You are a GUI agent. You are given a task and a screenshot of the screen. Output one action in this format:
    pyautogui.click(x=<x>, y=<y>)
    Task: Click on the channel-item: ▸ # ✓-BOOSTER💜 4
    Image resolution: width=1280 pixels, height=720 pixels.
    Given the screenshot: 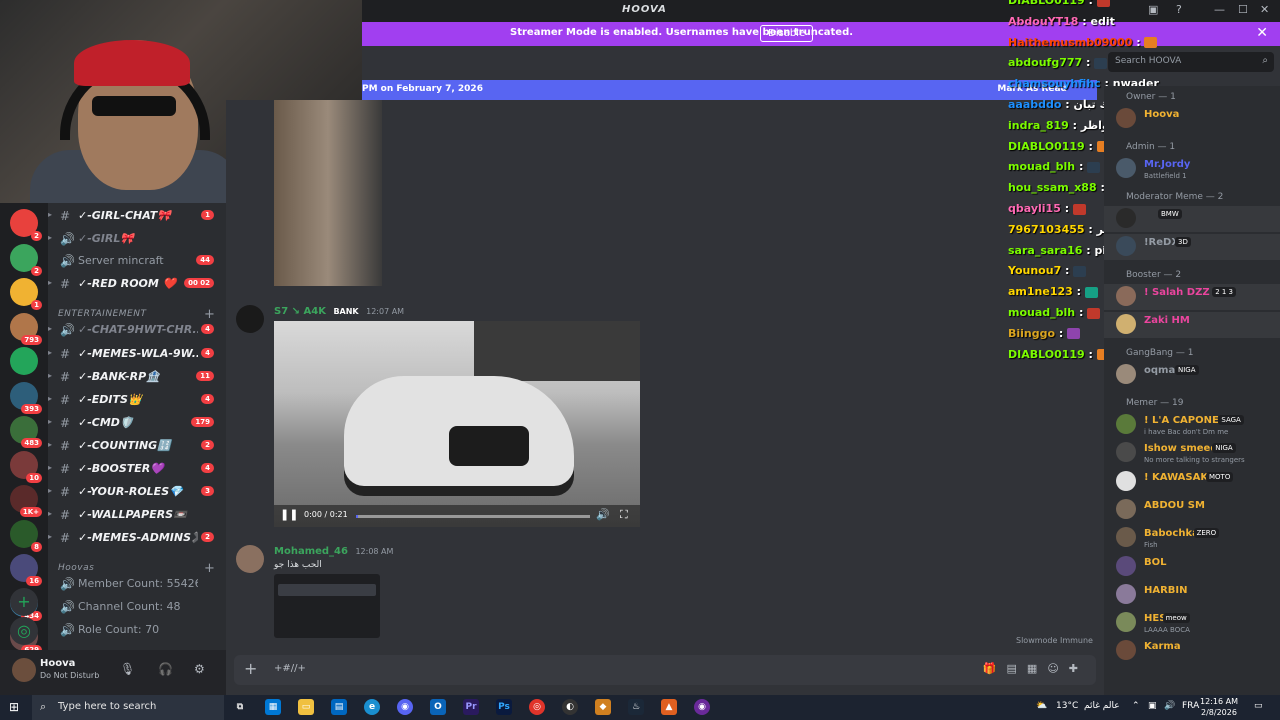 What is the action you would take?
    pyautogui.click(x=137, y=469)
    